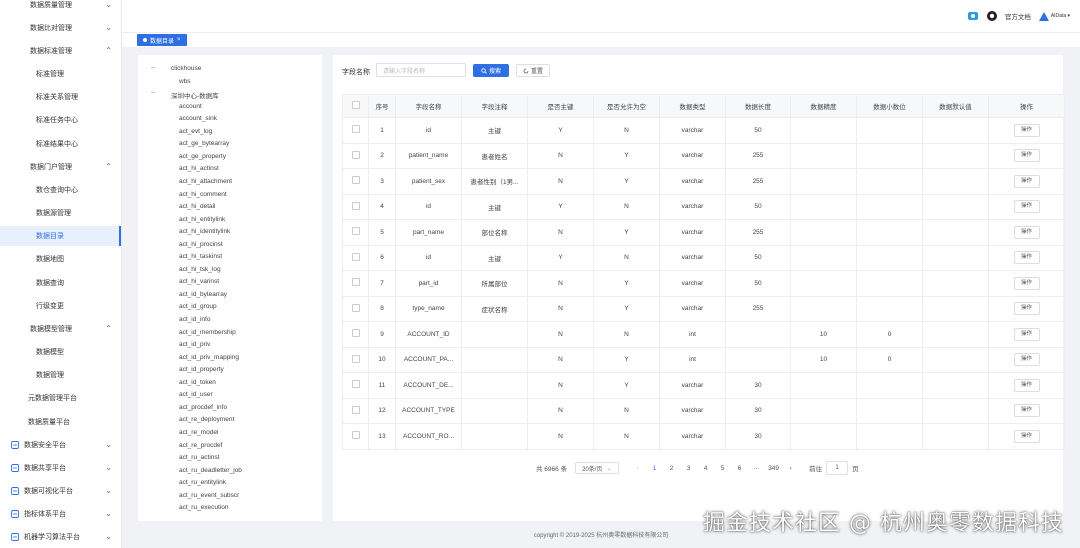 The height and width of the screenshot is (548, 1080). Describe the element at coordinates (60, 7) in the screenshot. I see `sidebar-item: 数据质量管理 ⌄` at that location.